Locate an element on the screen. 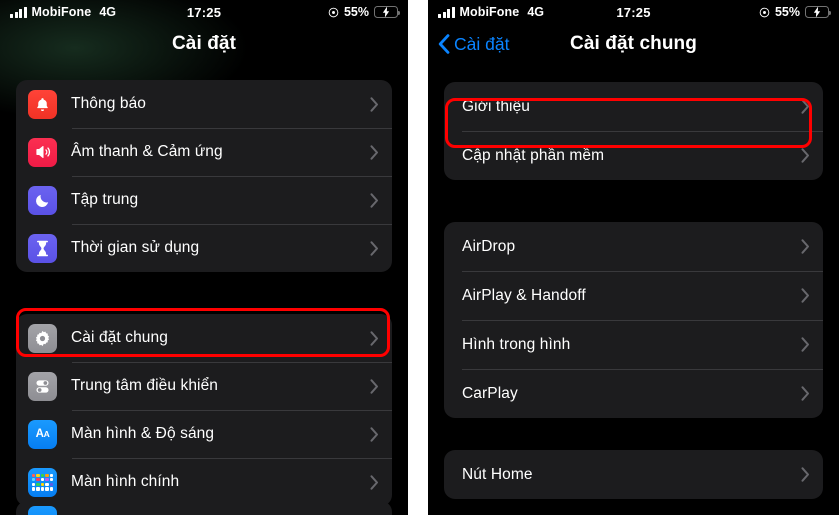  list-item-software-update: Cập nhật phần mềm is located at coordinates (633, 155).